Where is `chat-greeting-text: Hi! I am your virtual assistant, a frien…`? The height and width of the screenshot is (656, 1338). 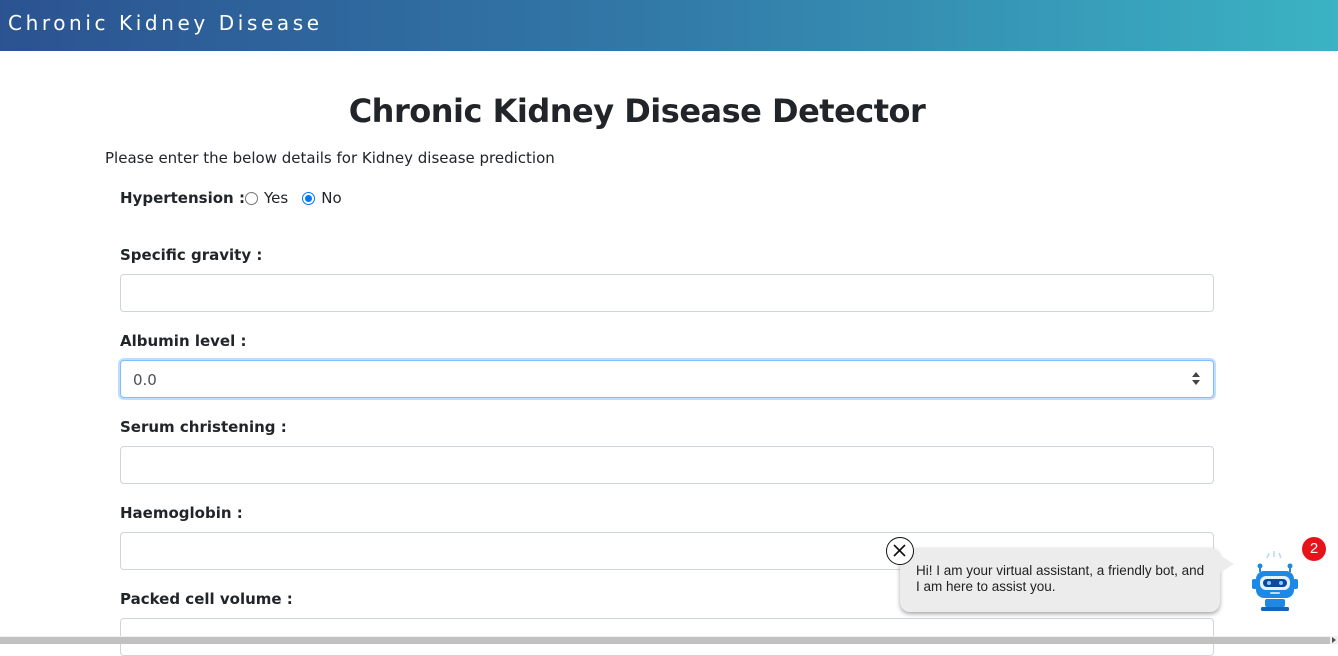
chat-greeting-text: Hi! I am your virtual assistant, a frien… is located at coordinates (1060, 578).